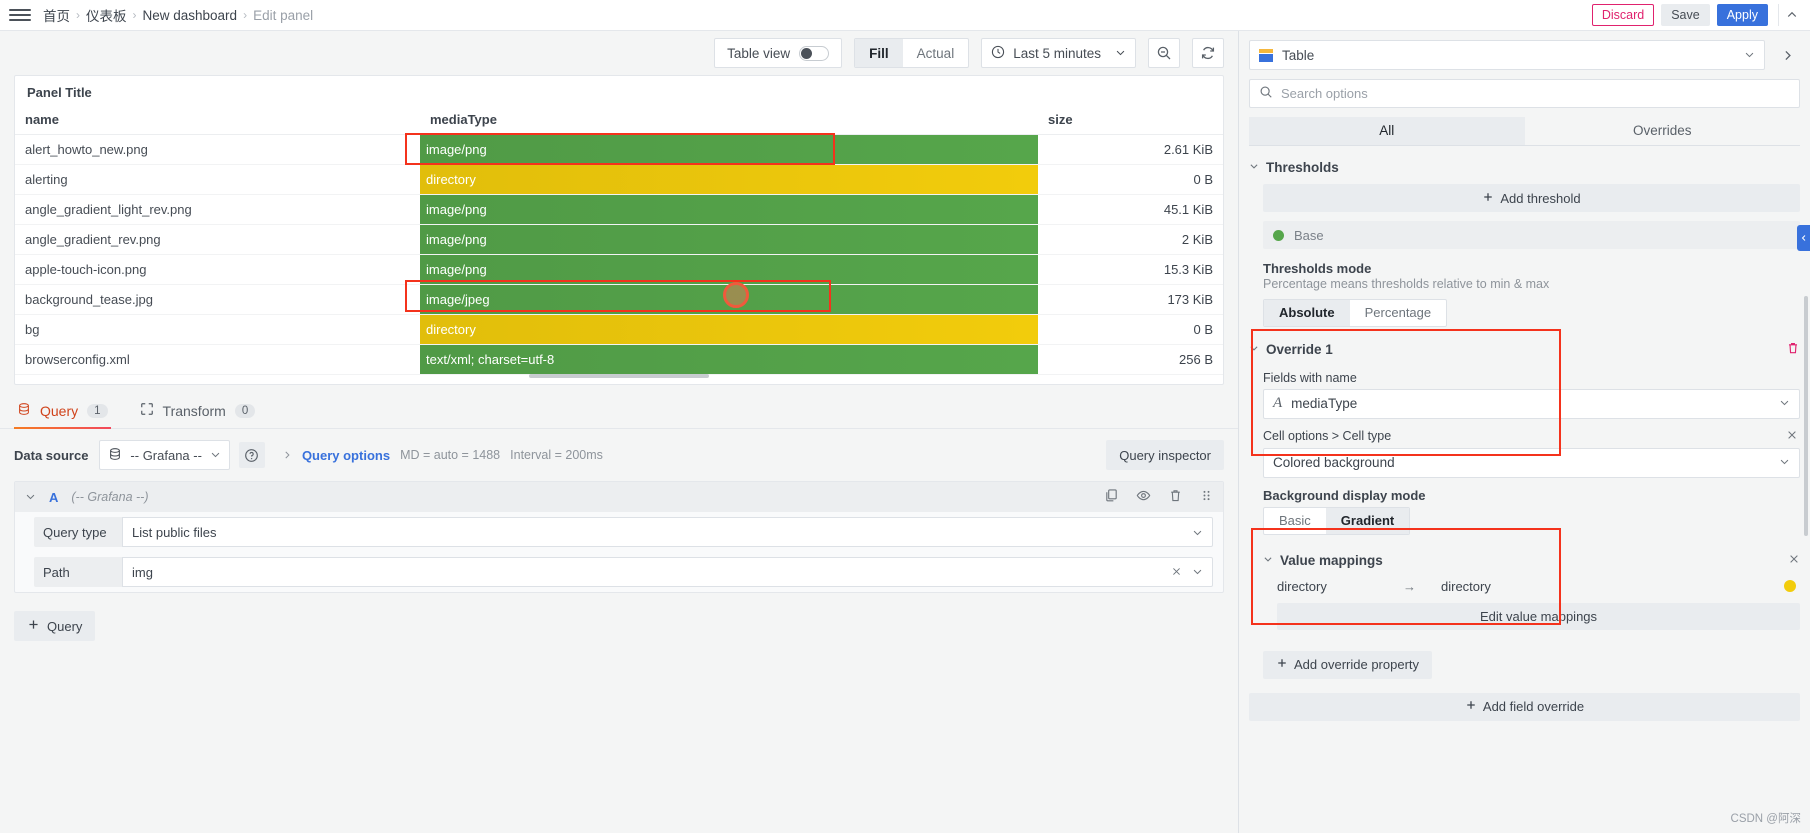 Image resolution: width=1810 pixels, height=833 pixels. What do you see at coordinates (55, 626) in the screenshot?
I see `add-query-button: Query` at bounding box center [55, 626].